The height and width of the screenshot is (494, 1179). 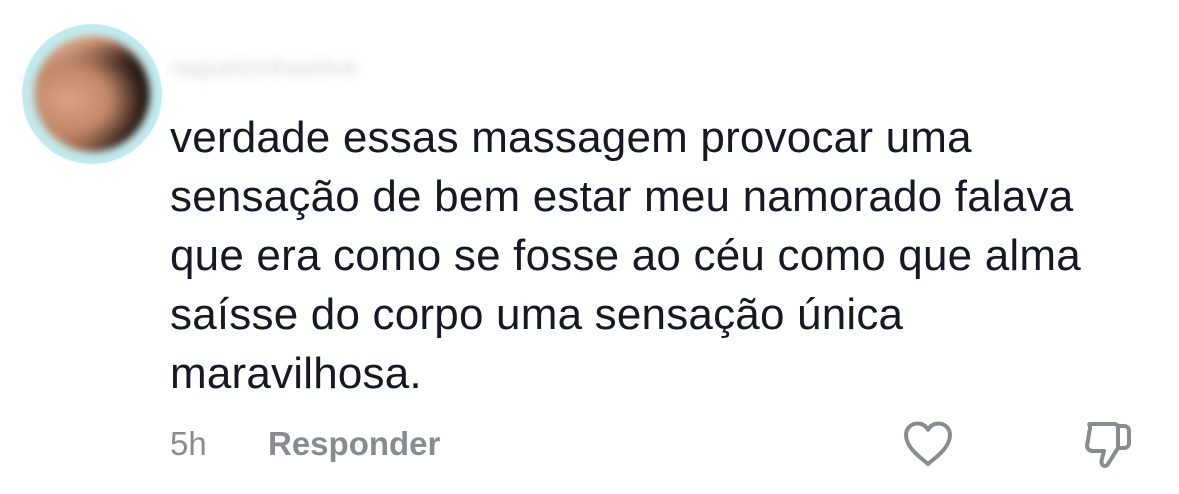 I want to click on dislike-button, so click(x=1108, y=445).